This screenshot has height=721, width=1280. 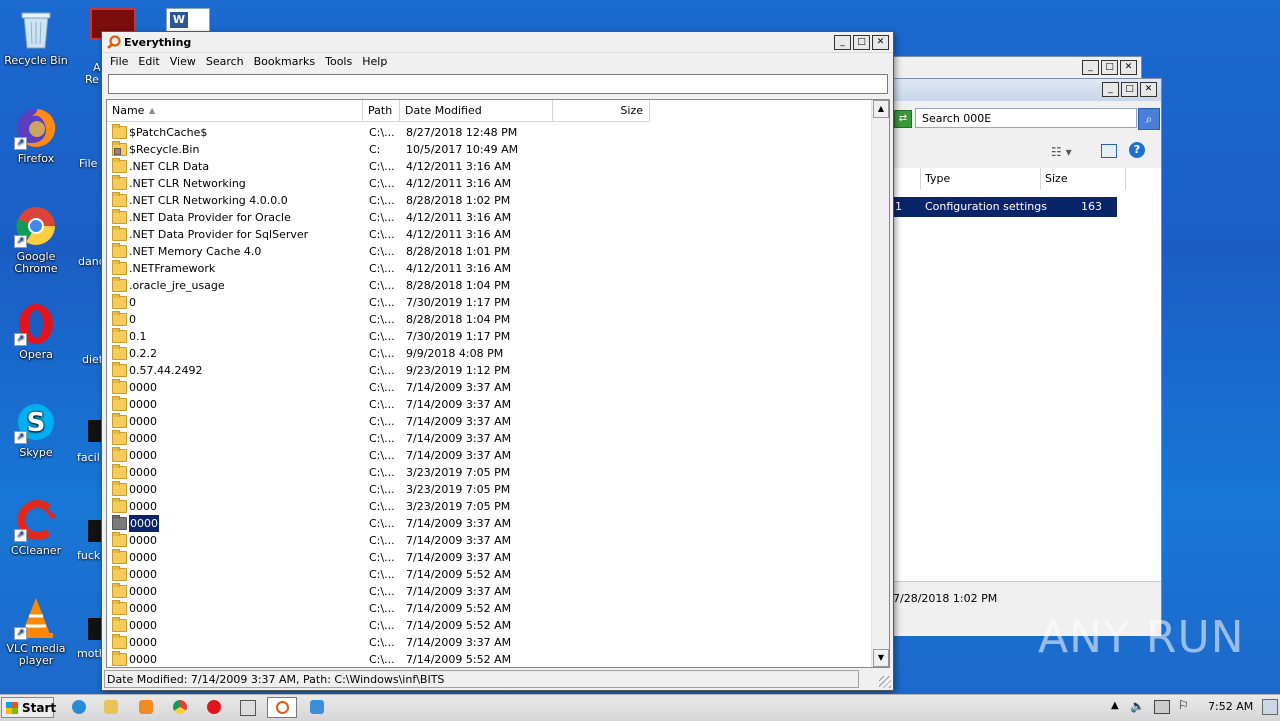 What do you see at coordinates (247, 707) in the screenshot?
I see `taskbar-app` at bounding box center [247, 707].